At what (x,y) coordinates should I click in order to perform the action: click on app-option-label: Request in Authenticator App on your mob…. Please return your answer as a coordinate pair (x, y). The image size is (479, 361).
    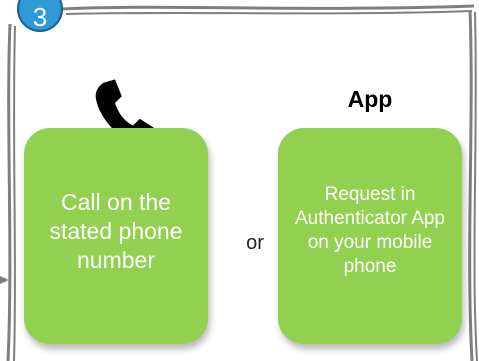
    Looking at the image, I should click on (370, 230).